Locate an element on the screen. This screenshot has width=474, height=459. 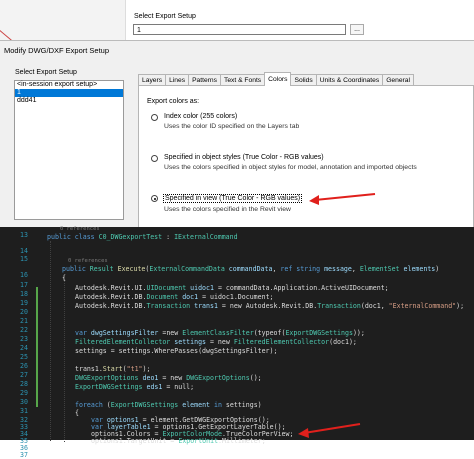
line-number: 18 is located at coordinates (24, 294).